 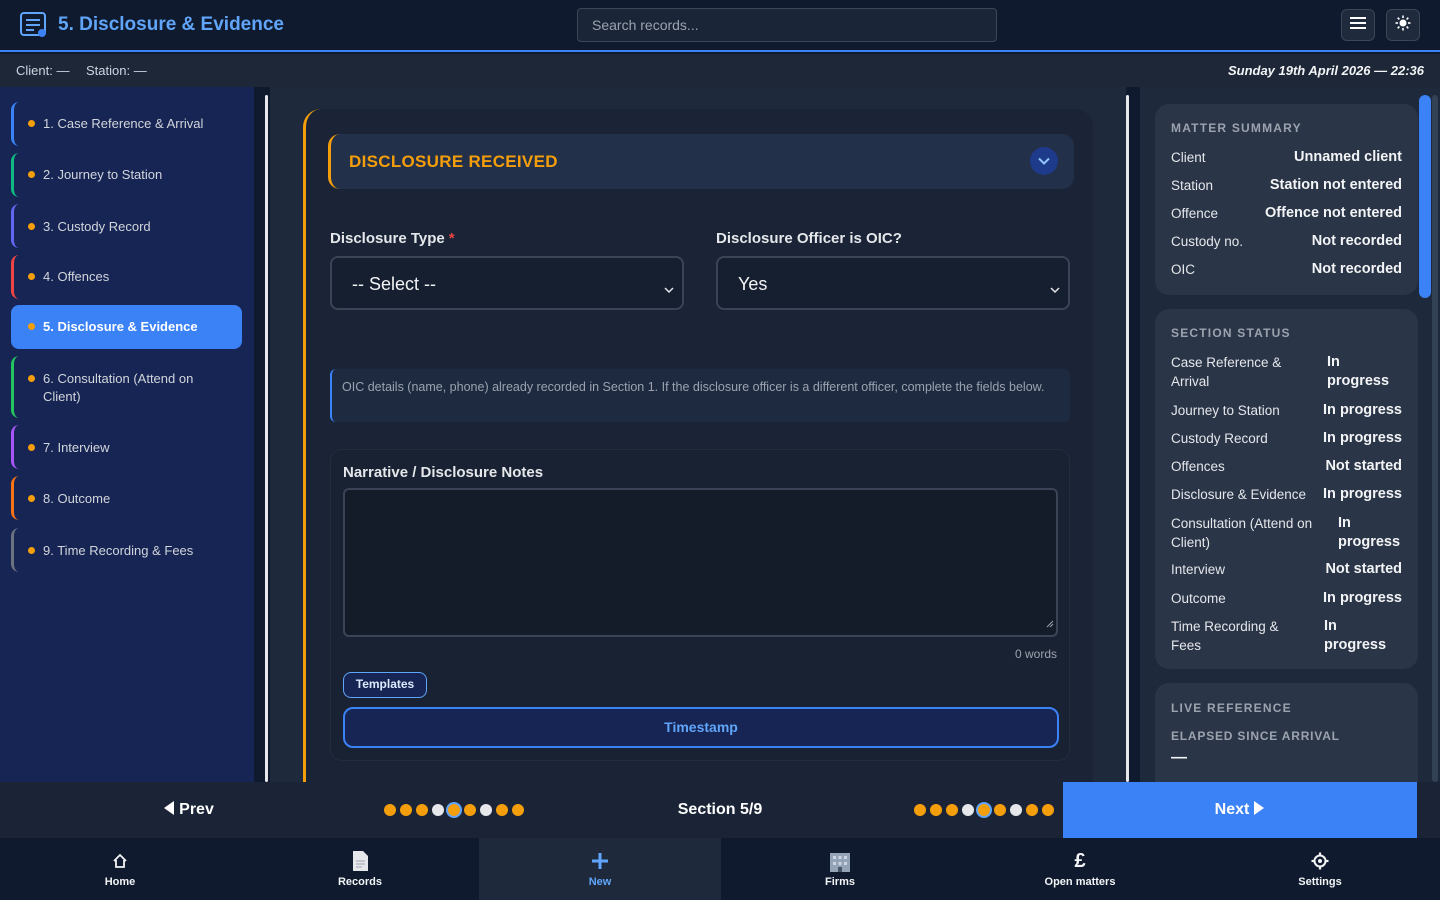 I want to click on status-key: Case Reference & Arrival, so click(x=1226, y=372).